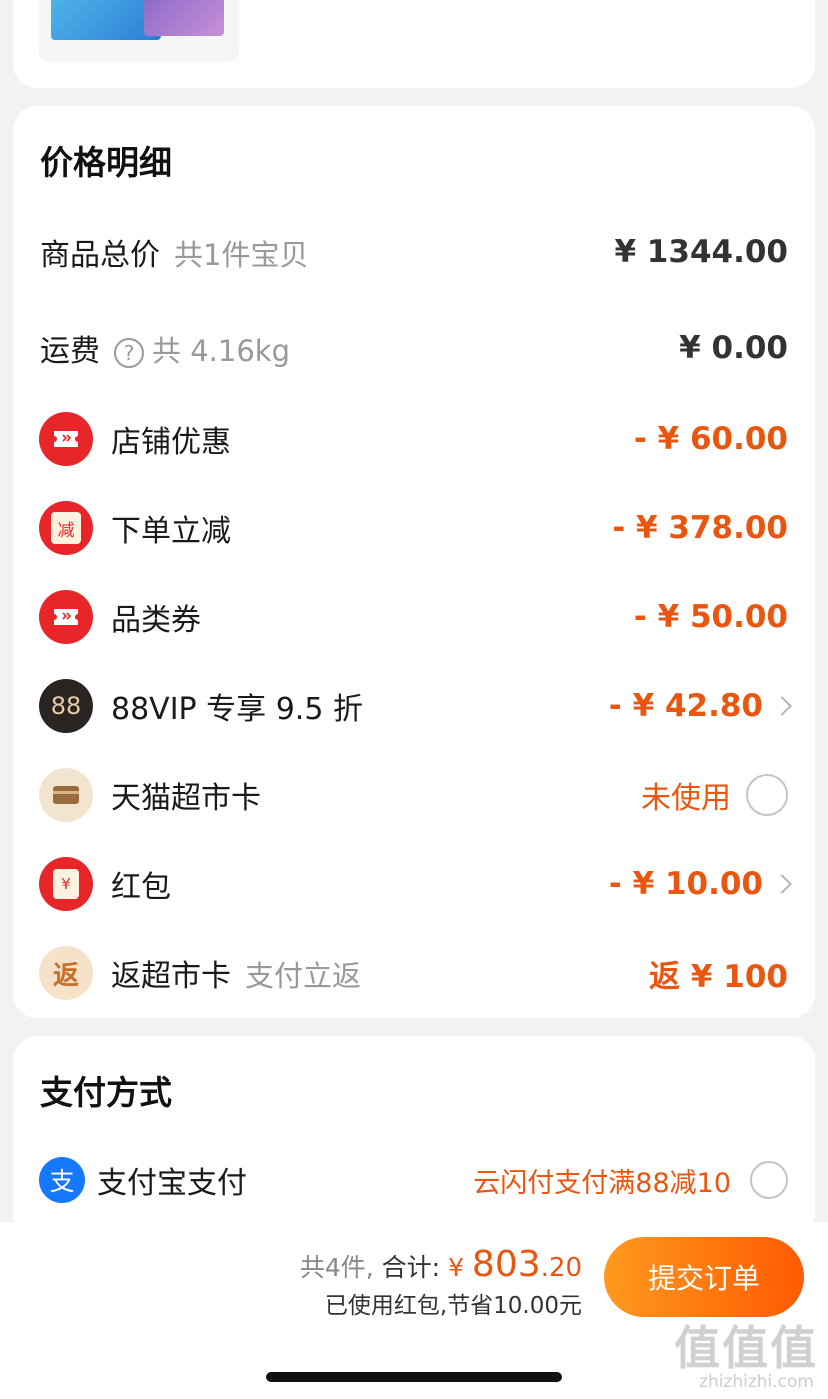  What do you see at coordinates (411, 1267) in the screenshot?
I see `total-label: 合计:` at bounding box center [411, 1267].